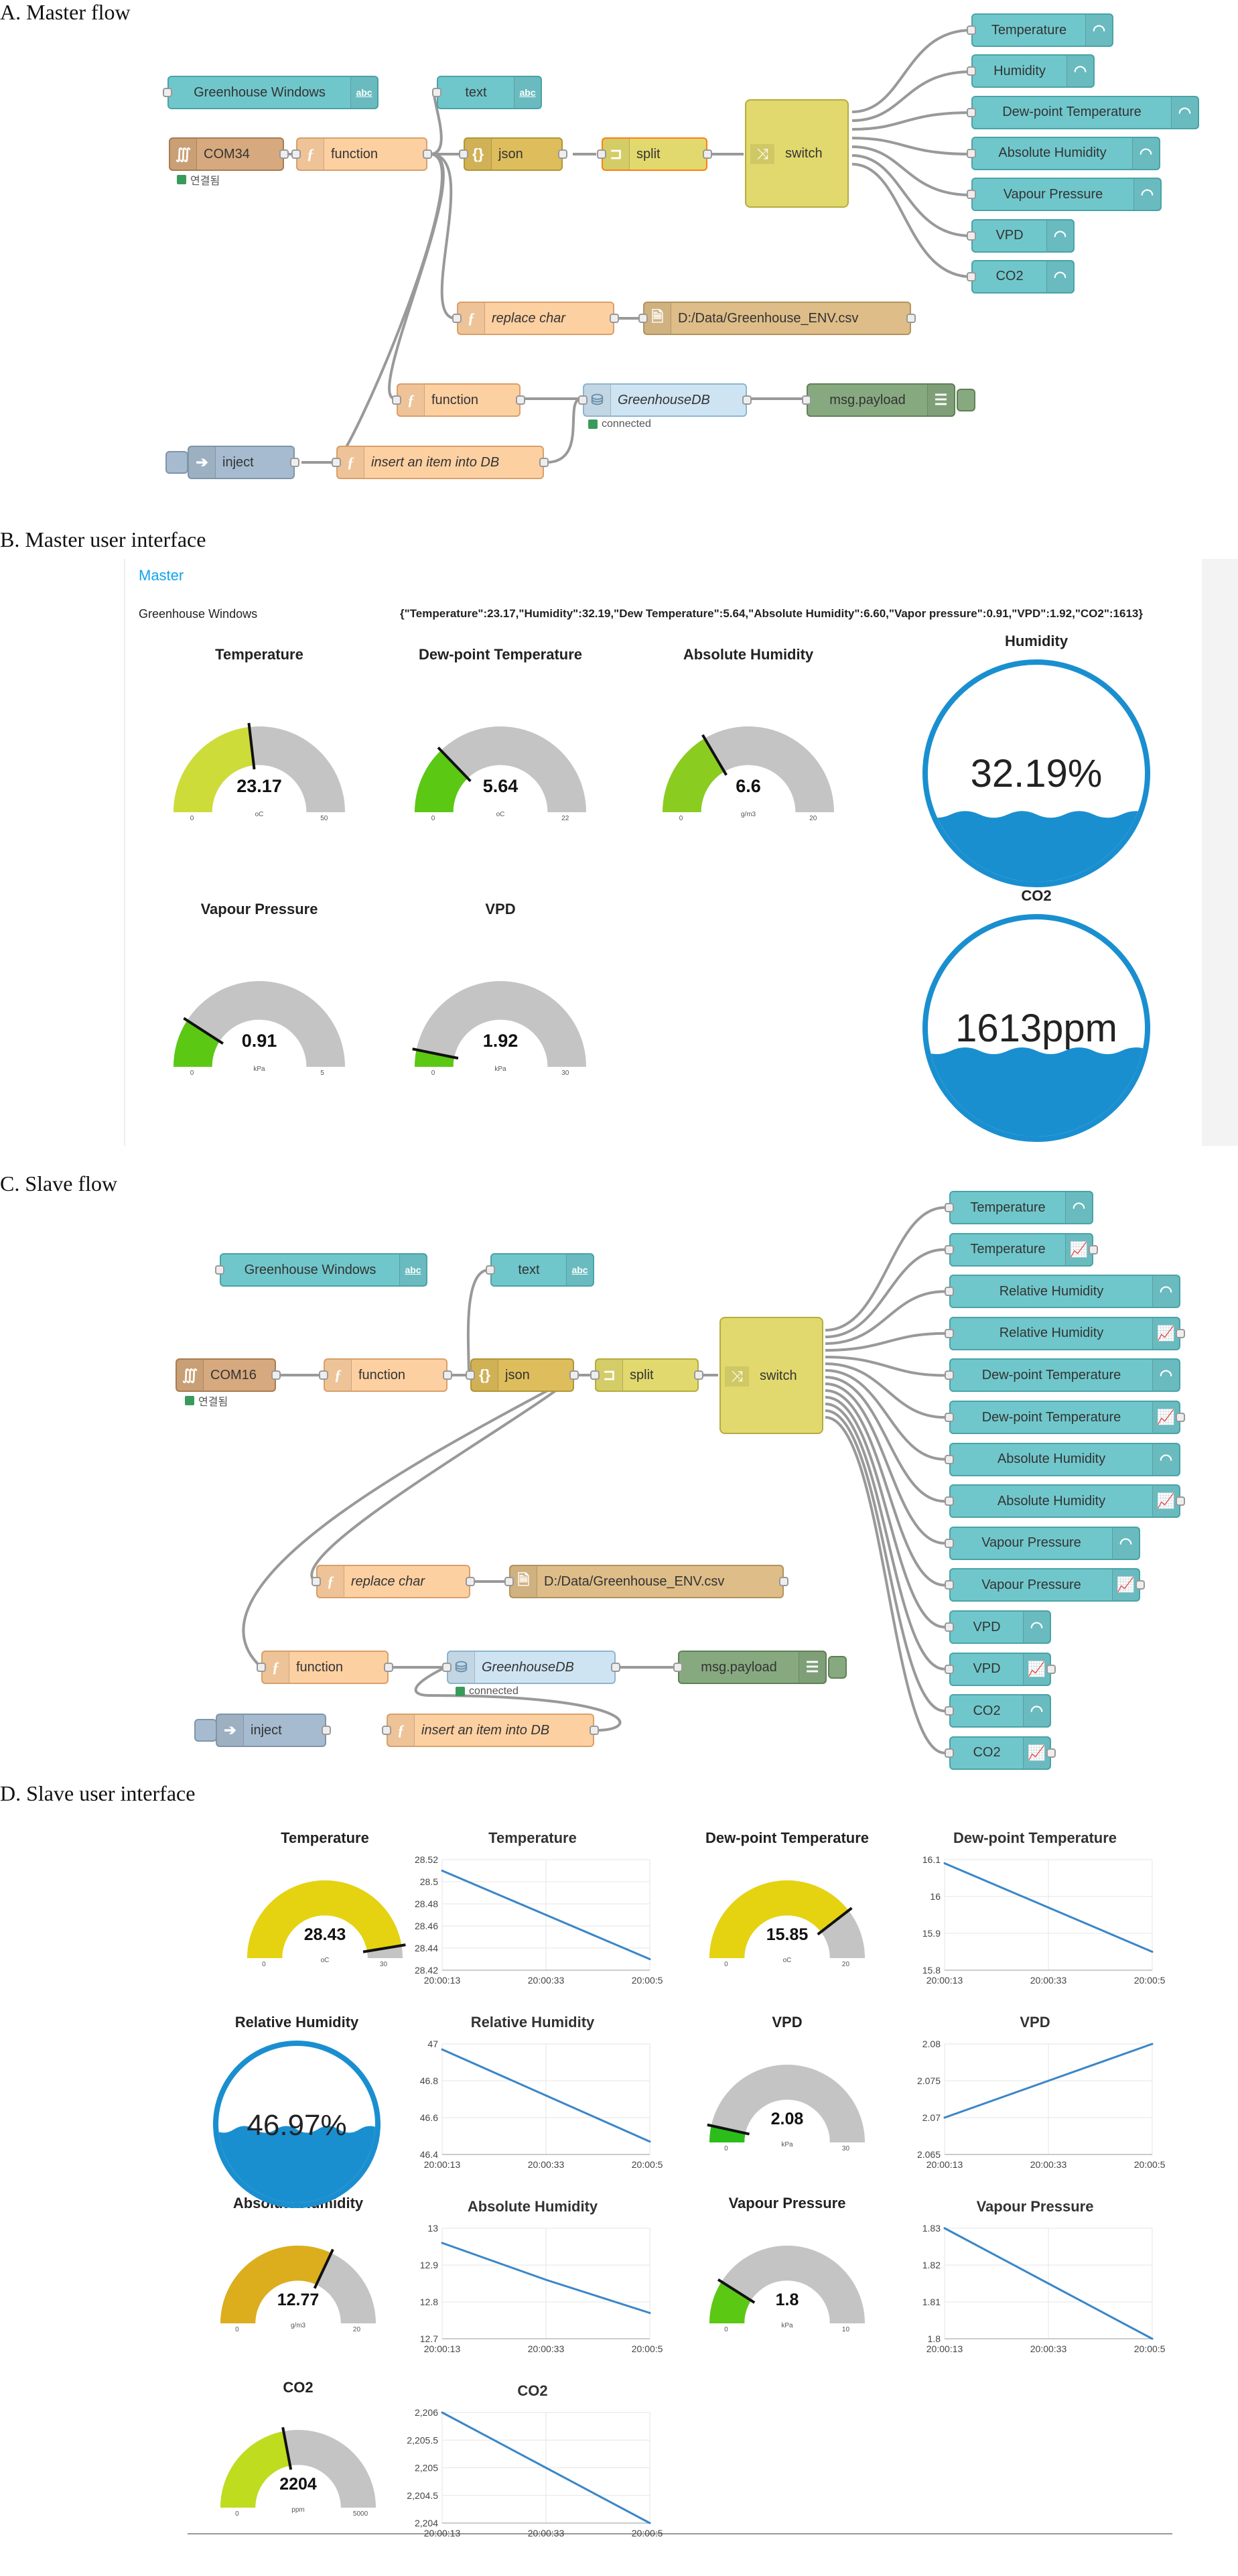 This screenshot has height=2576, width=1238. What do you see at coordinates (750, 1667) in the screenshot?
I see `debug-node: msg.payload ☰` at bounding box center [750, 1667].